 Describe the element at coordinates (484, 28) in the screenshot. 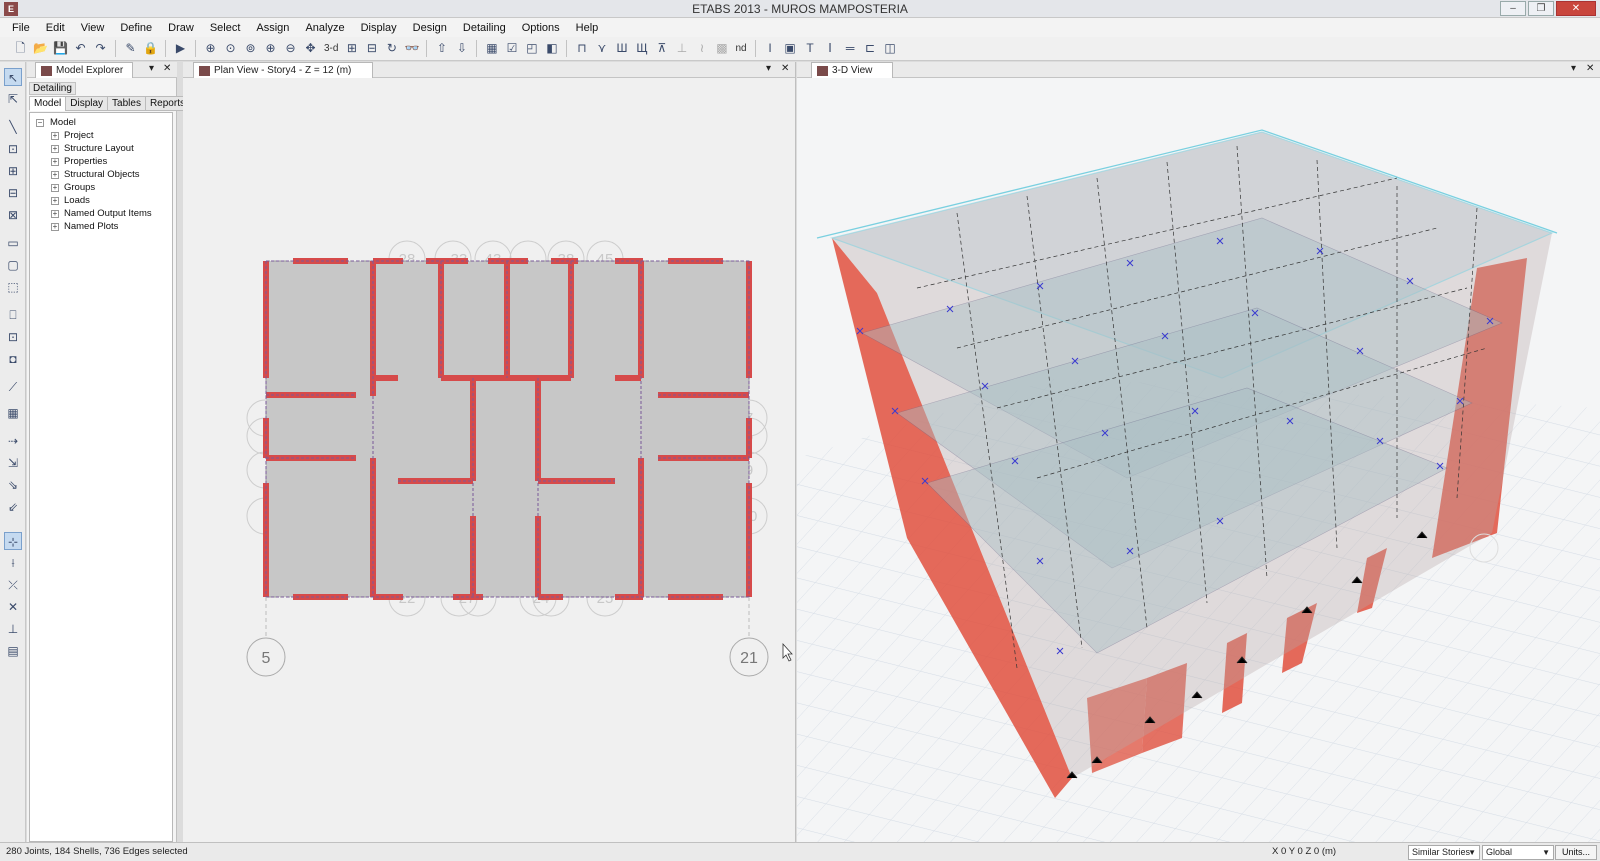

I see `menu-detailing: Detailing` at that location.